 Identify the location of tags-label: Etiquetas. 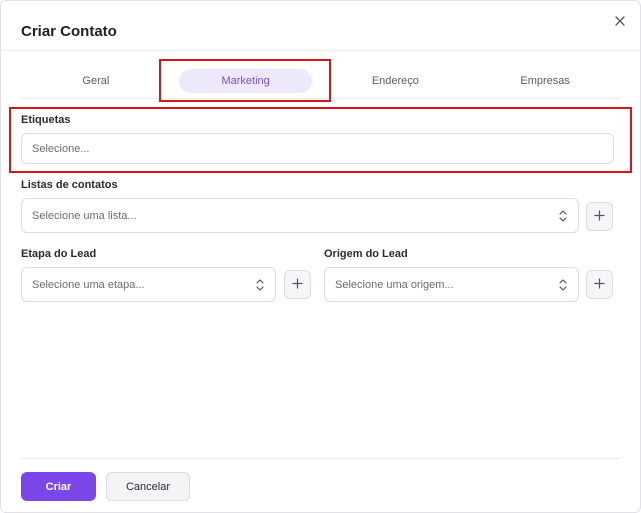
(46, 120).